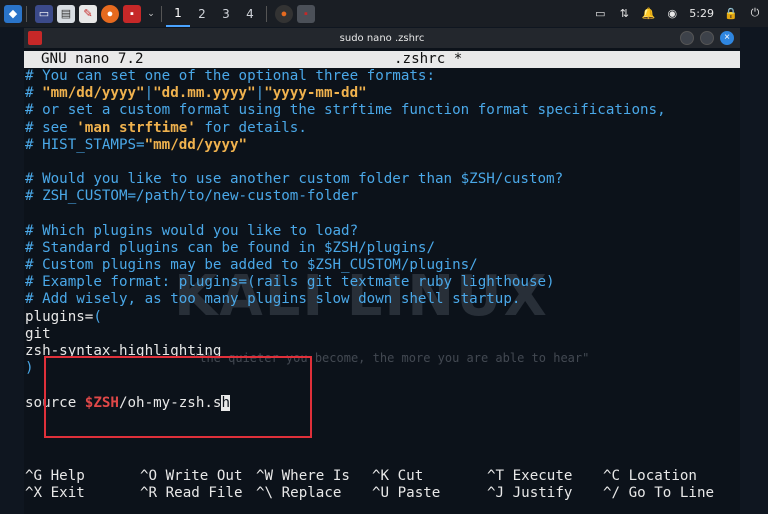  Describe the element at coordinates (51, 127) in the screenshot. I see `editor-text: # see` at that location.